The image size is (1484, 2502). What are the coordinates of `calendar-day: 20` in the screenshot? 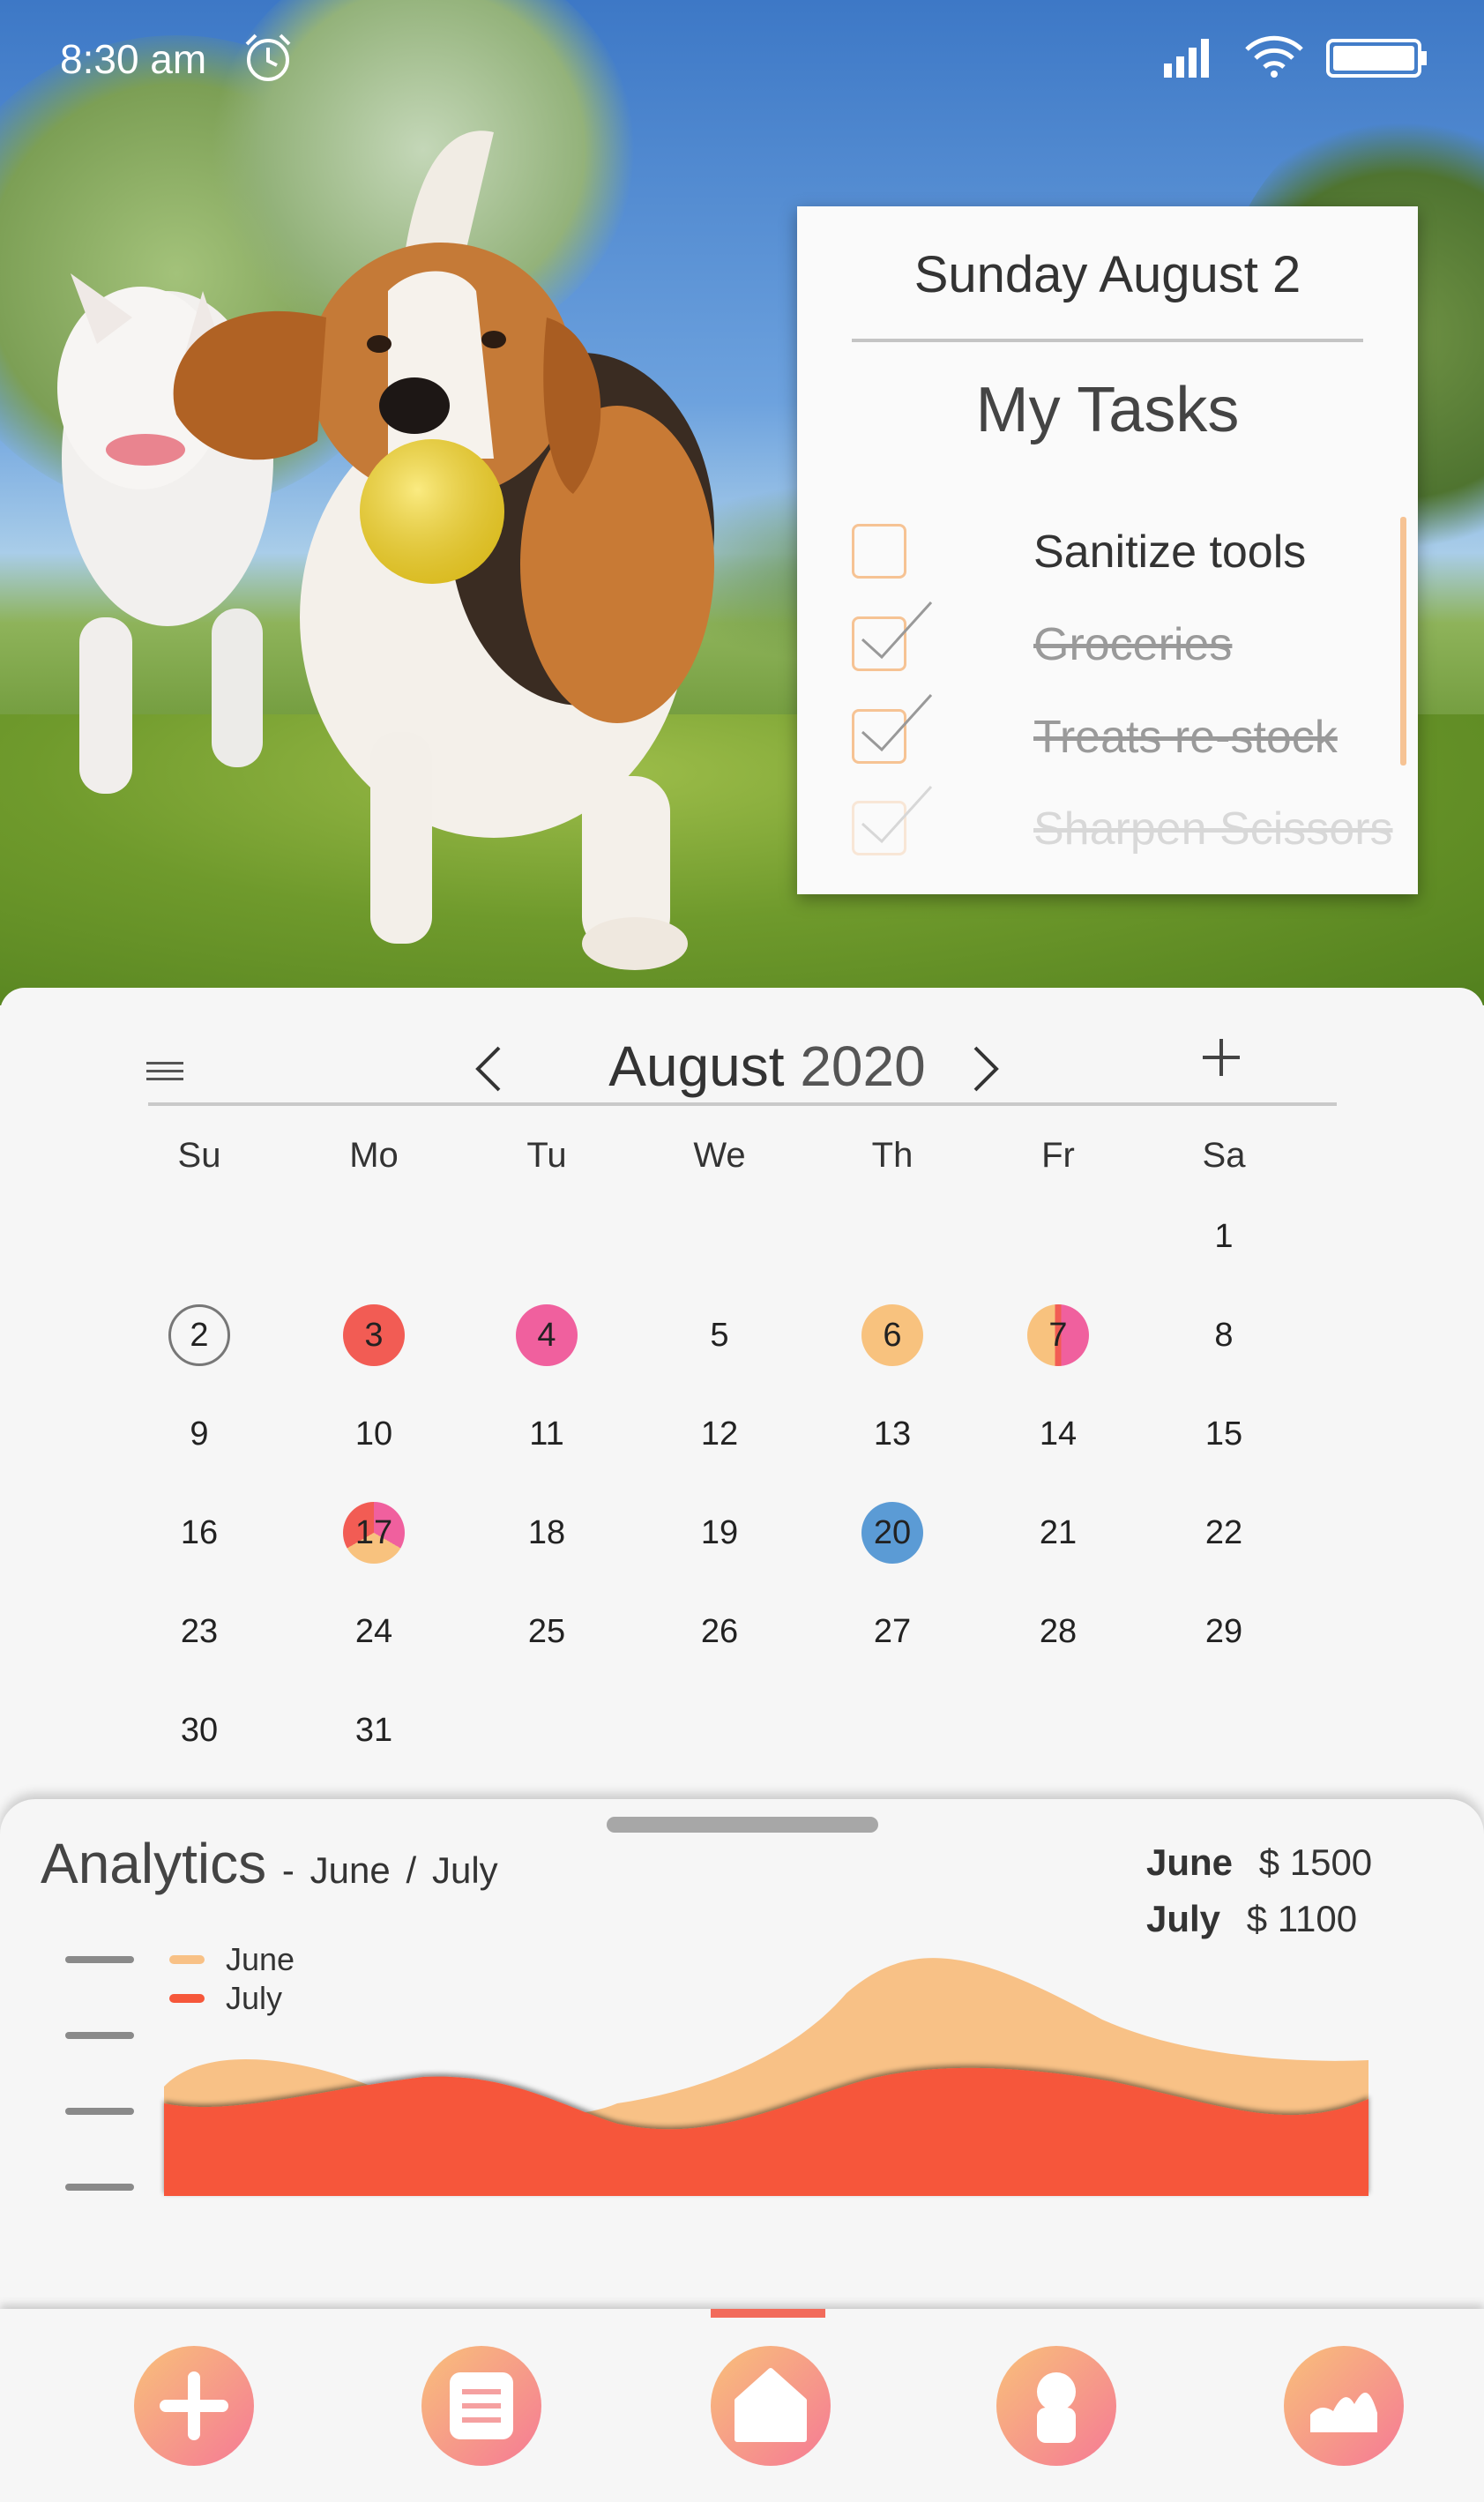 It's located at (892, 1533).